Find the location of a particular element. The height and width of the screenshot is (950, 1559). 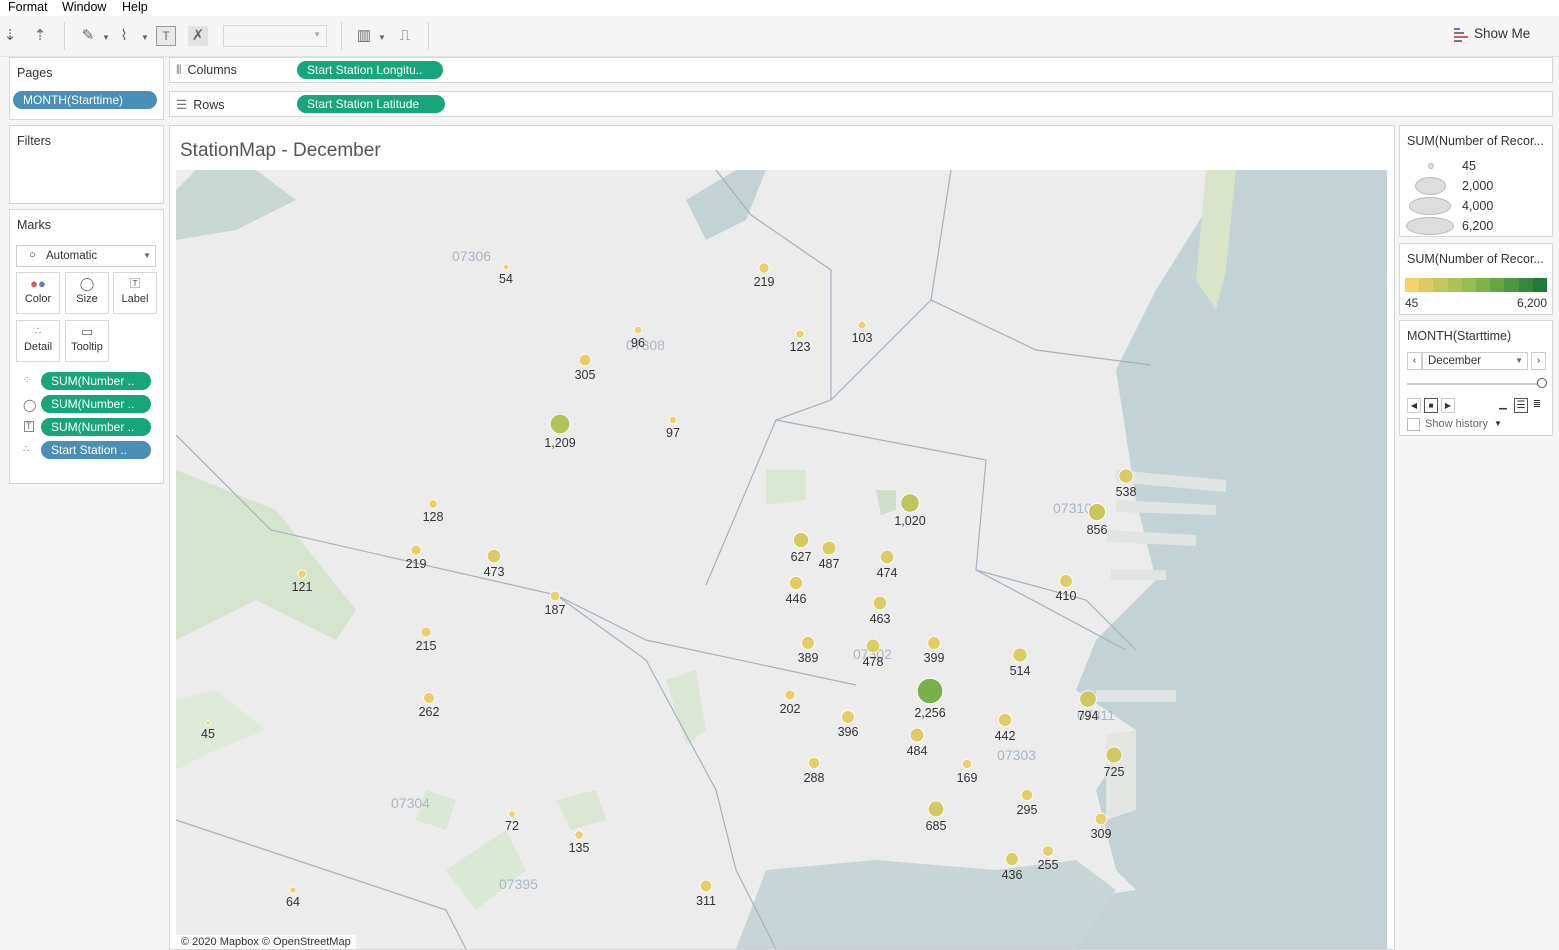

fit-dropdown: ▼ is located at coordinates (275, 36).